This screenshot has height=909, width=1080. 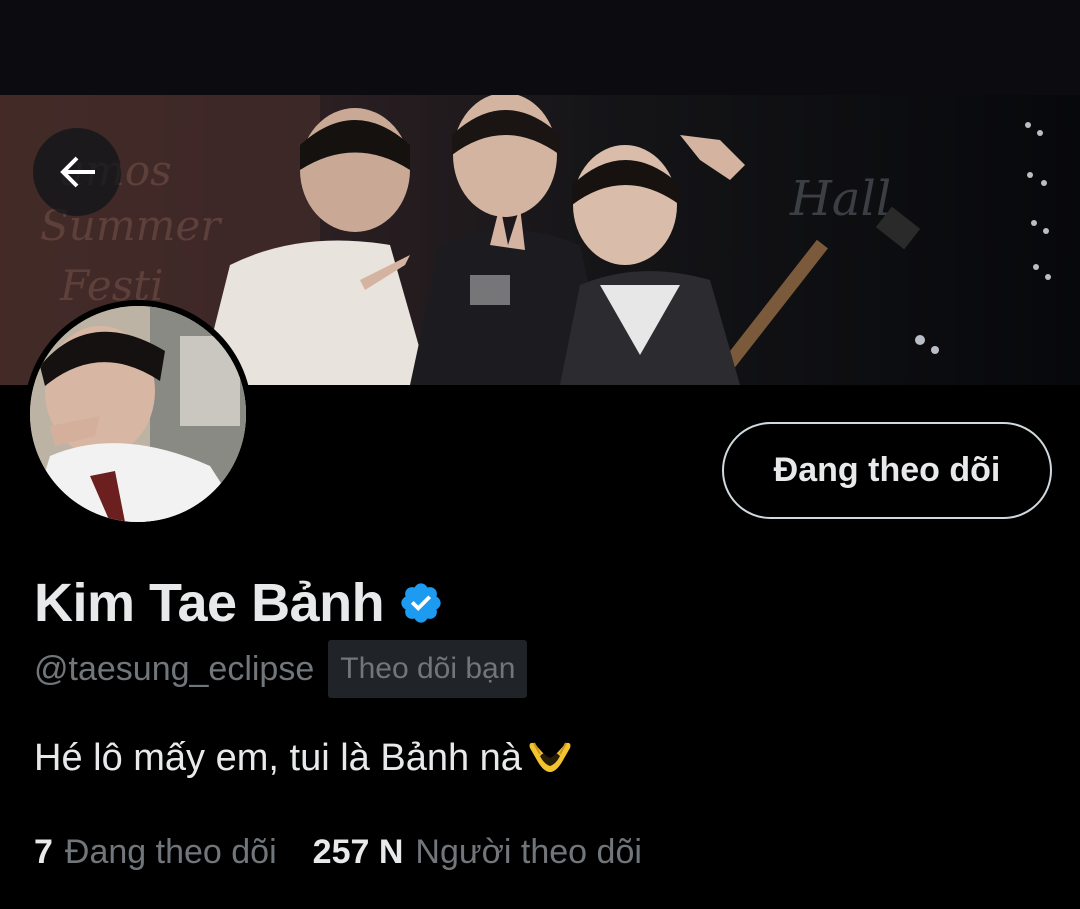 I want to click on bio-text: Hé lô mấy em, tui là Bảnh nà, so click(x=278, y=757).